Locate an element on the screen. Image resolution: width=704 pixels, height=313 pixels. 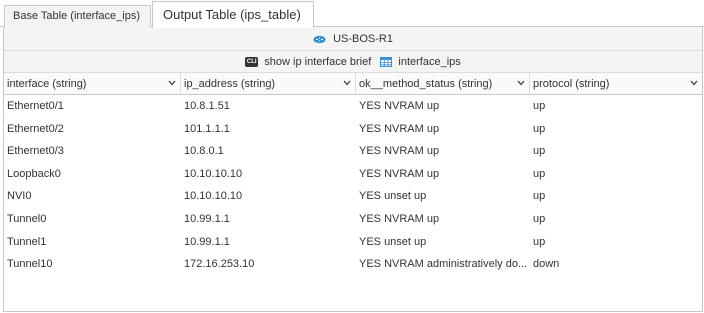
cell-interface: Loopback0 is located at coordinates (34, 173).